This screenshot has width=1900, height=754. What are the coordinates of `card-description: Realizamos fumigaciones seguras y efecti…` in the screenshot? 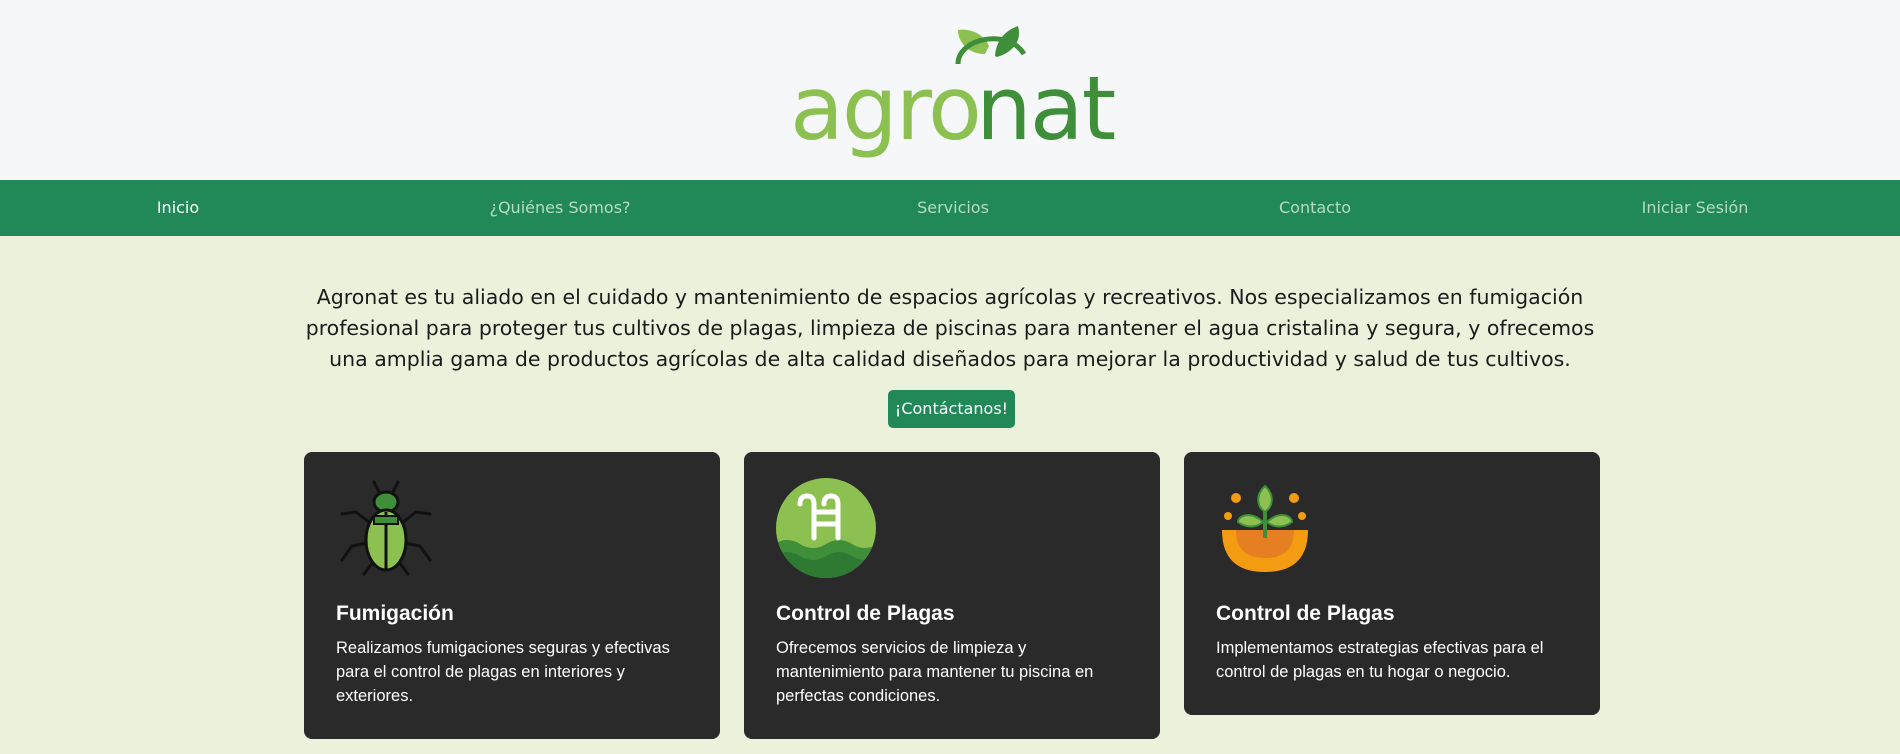 It's located at (503, 672).